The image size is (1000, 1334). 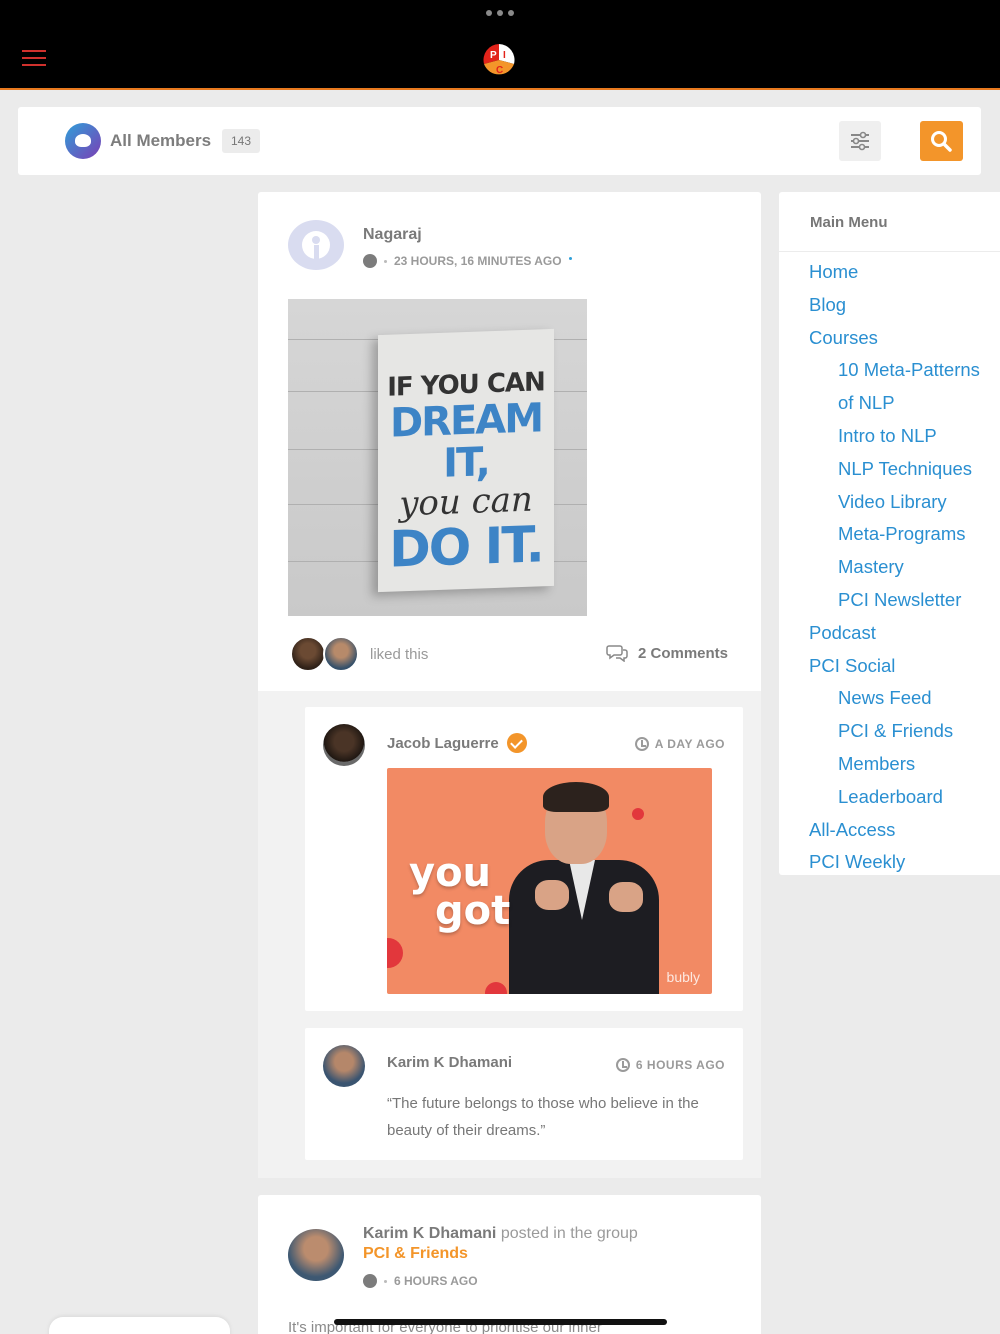 I want to click on commenter-name: Jacob Laguerre, so click(x=457, y=743).